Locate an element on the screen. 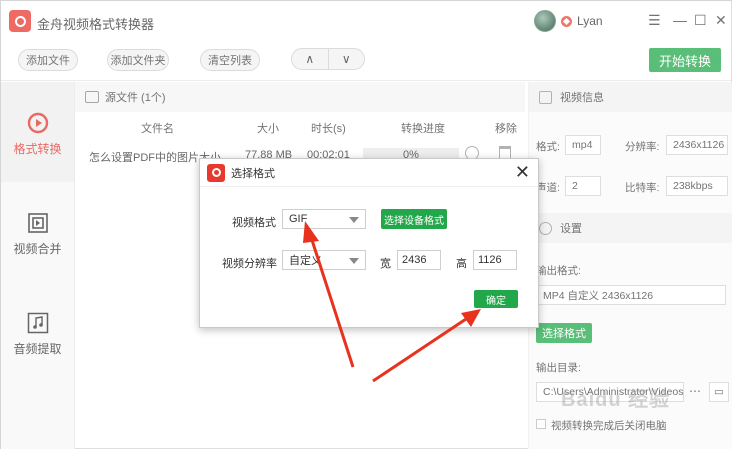  arrow-to-format-icon is located at coordinates (329, 294).